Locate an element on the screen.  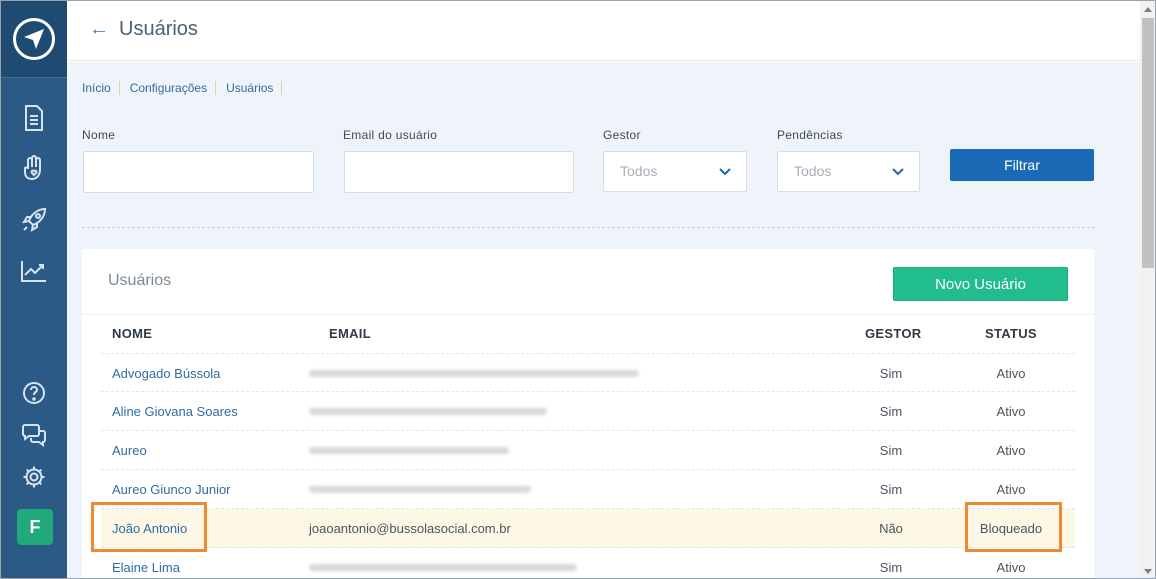
scroll-down-icon is located at coordinates (1148, 571).